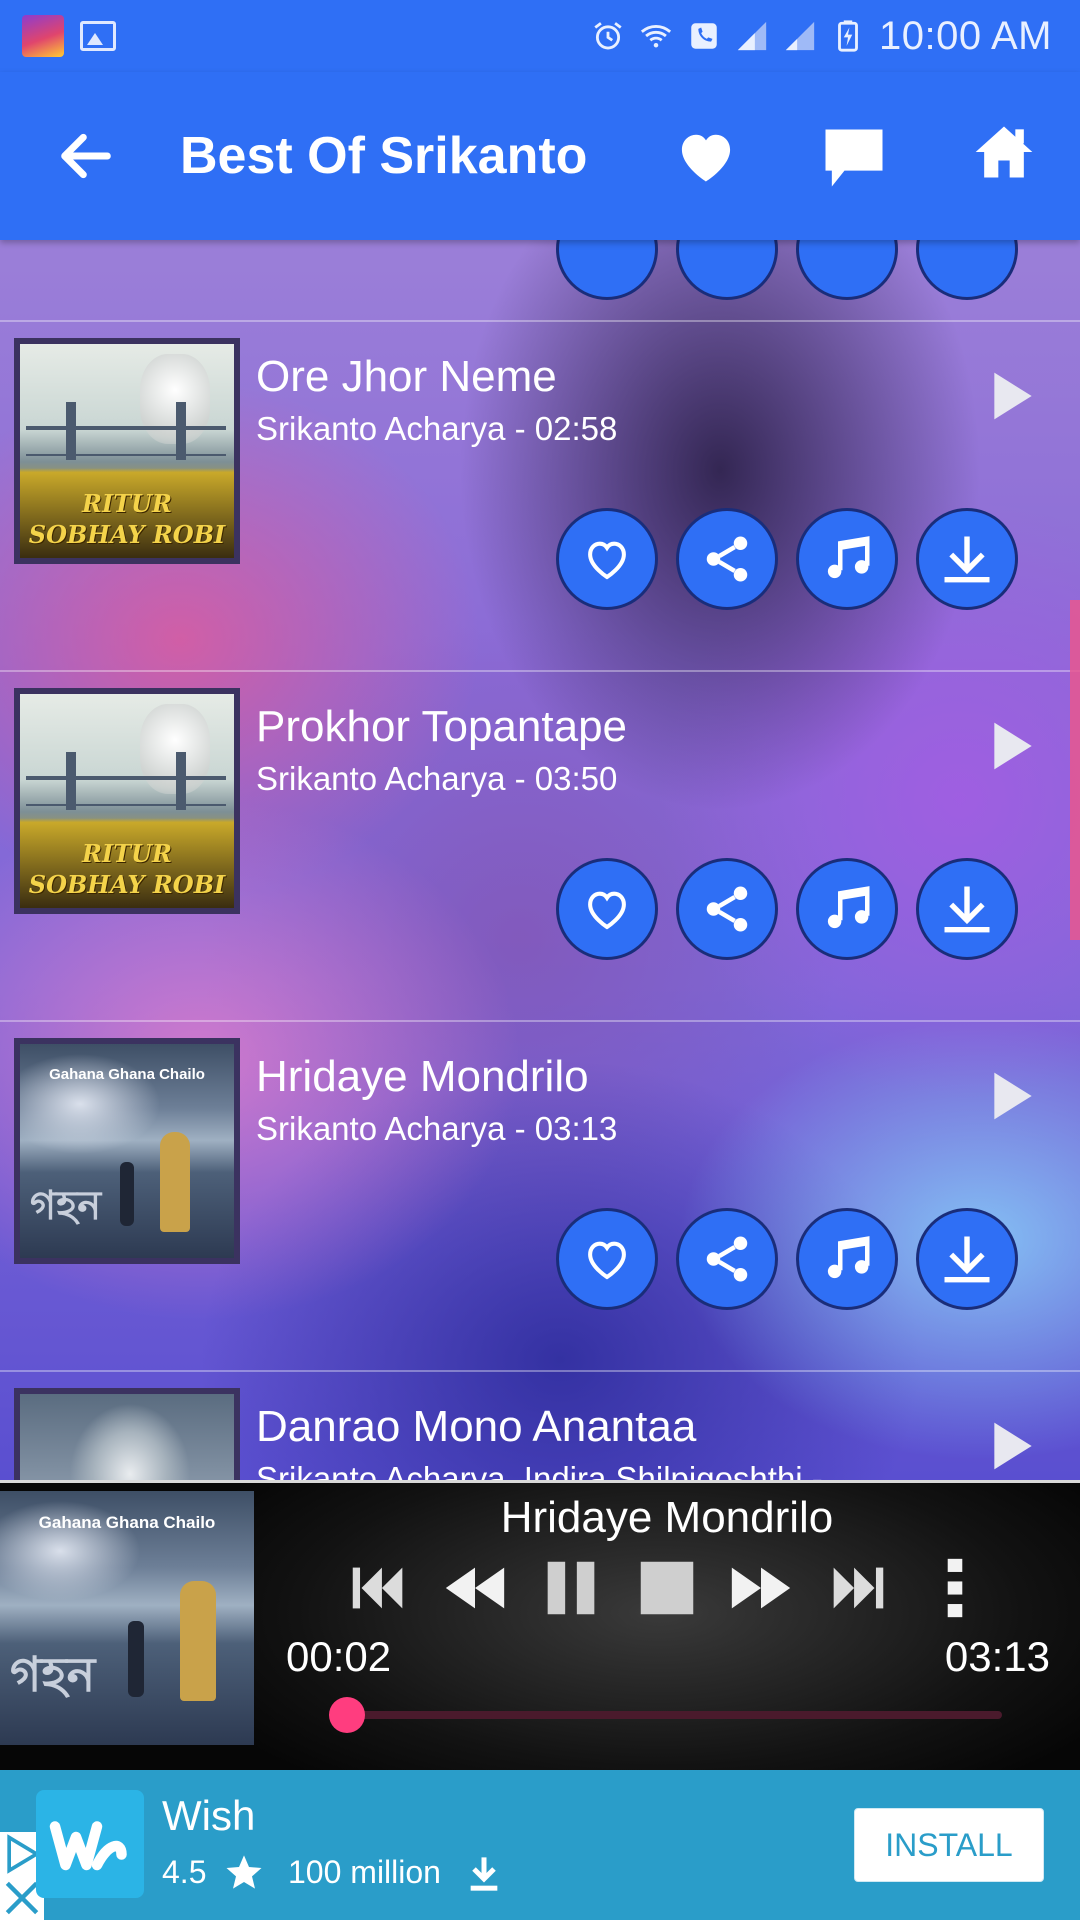  Describe the element at coordinates (98, 36) in the screenshot. I see `image-notification-icon` at that location.